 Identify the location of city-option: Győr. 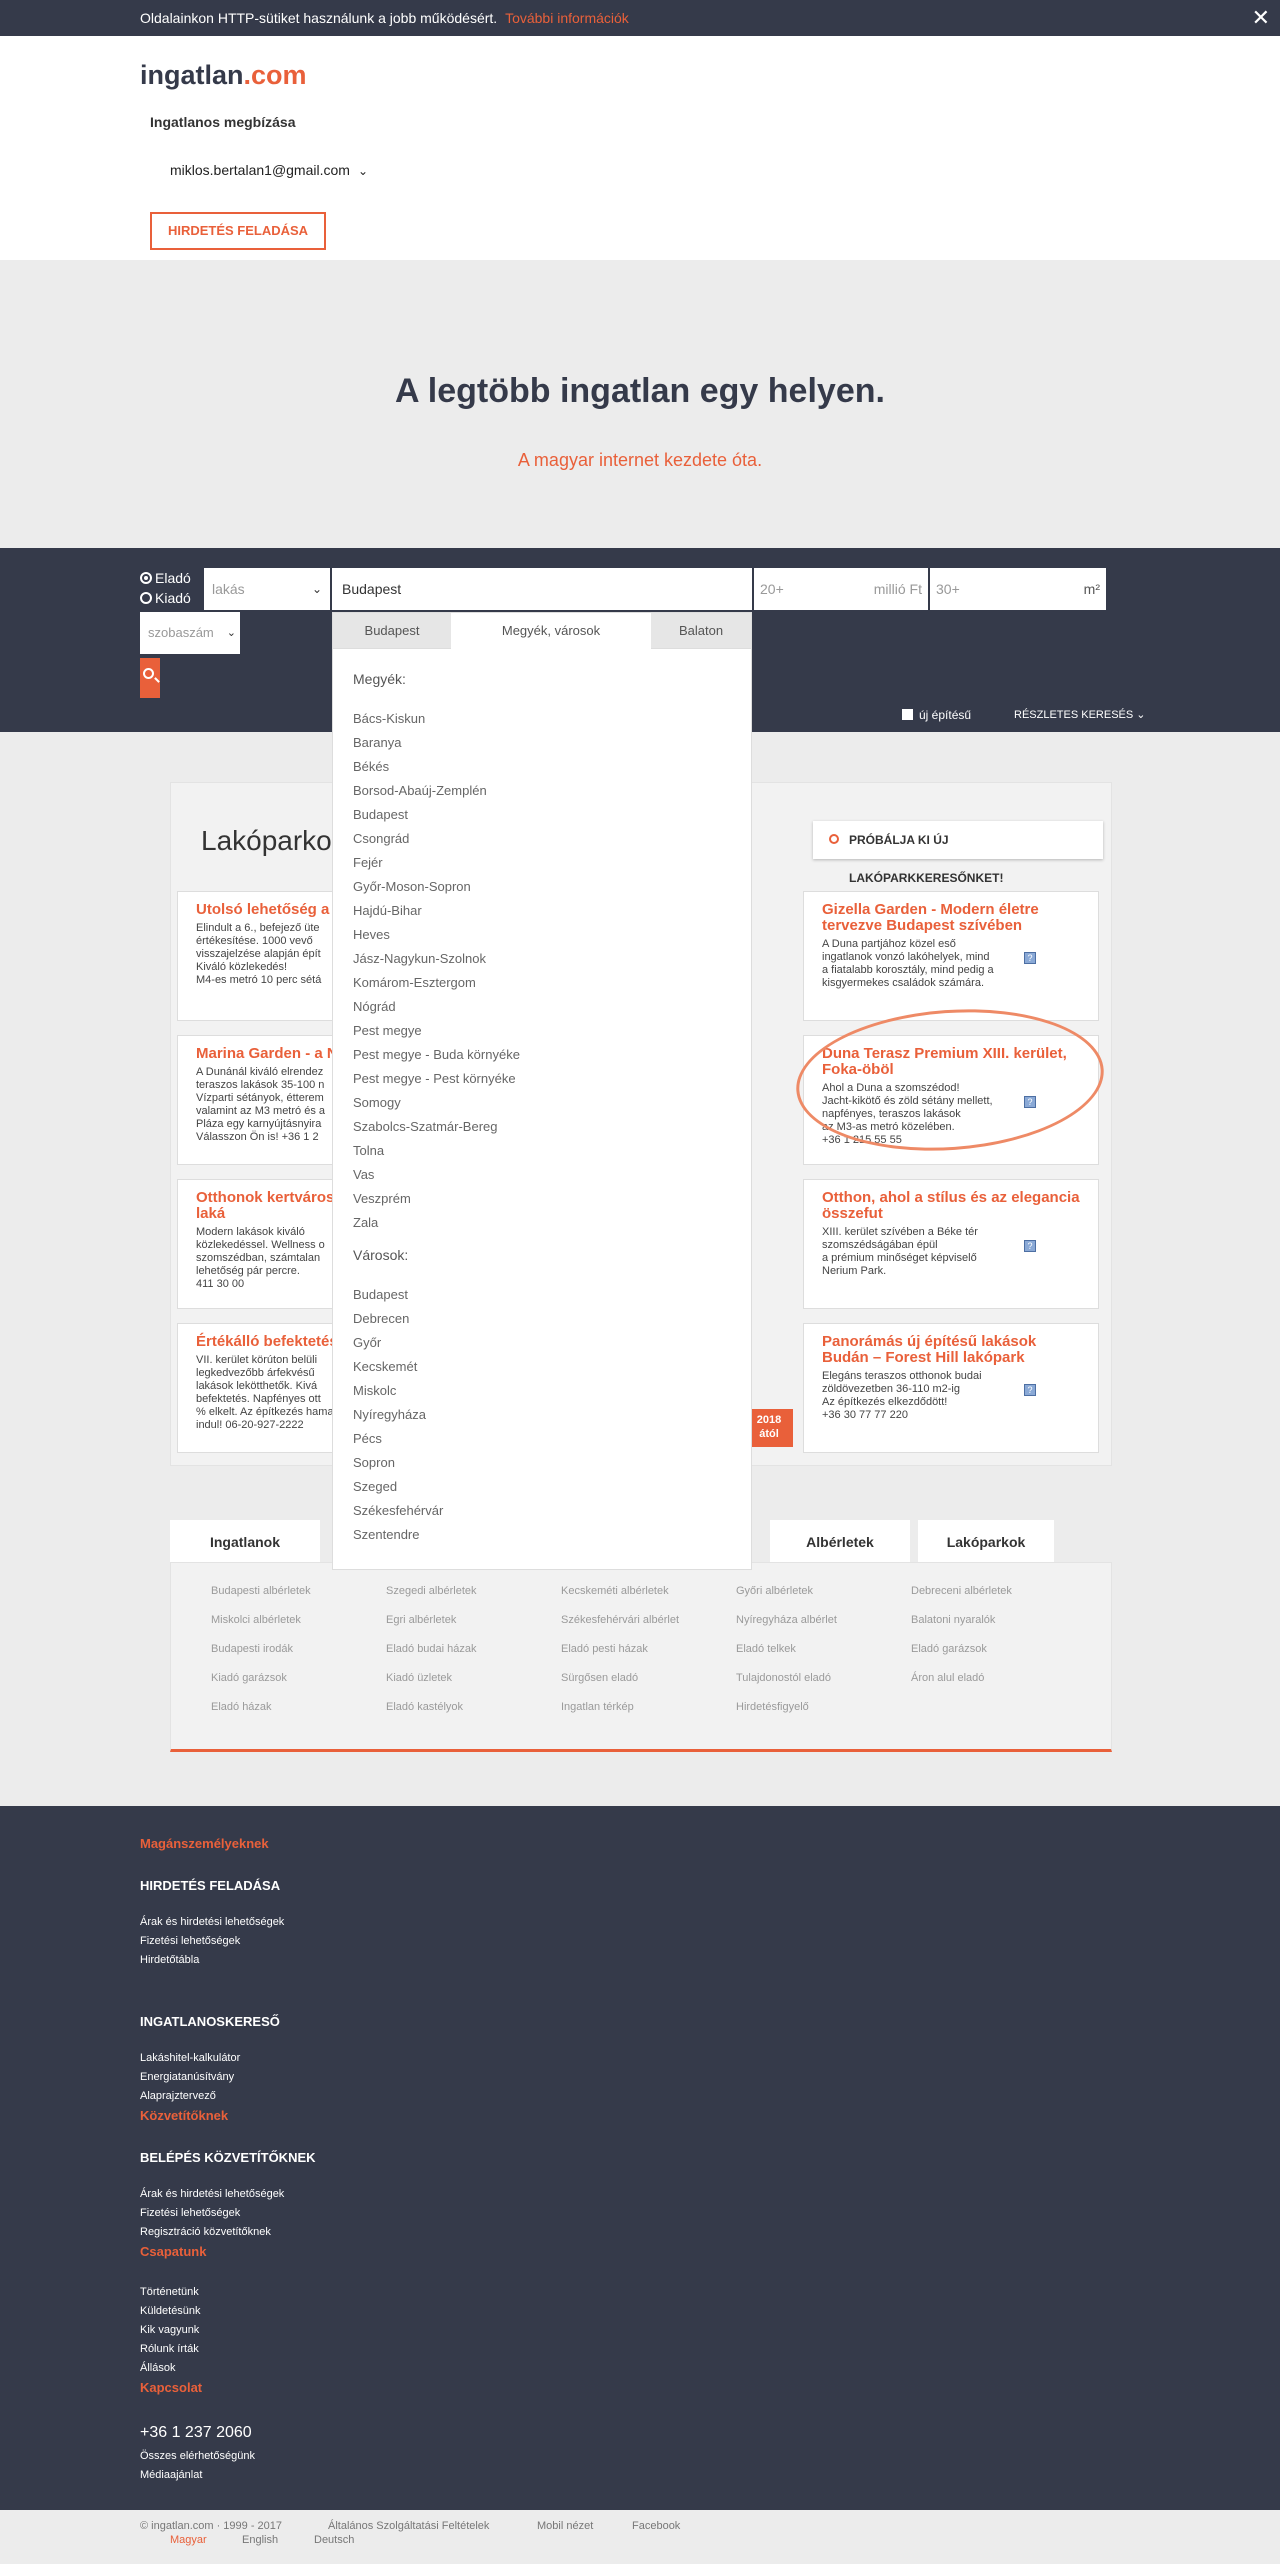
(367, 1342).